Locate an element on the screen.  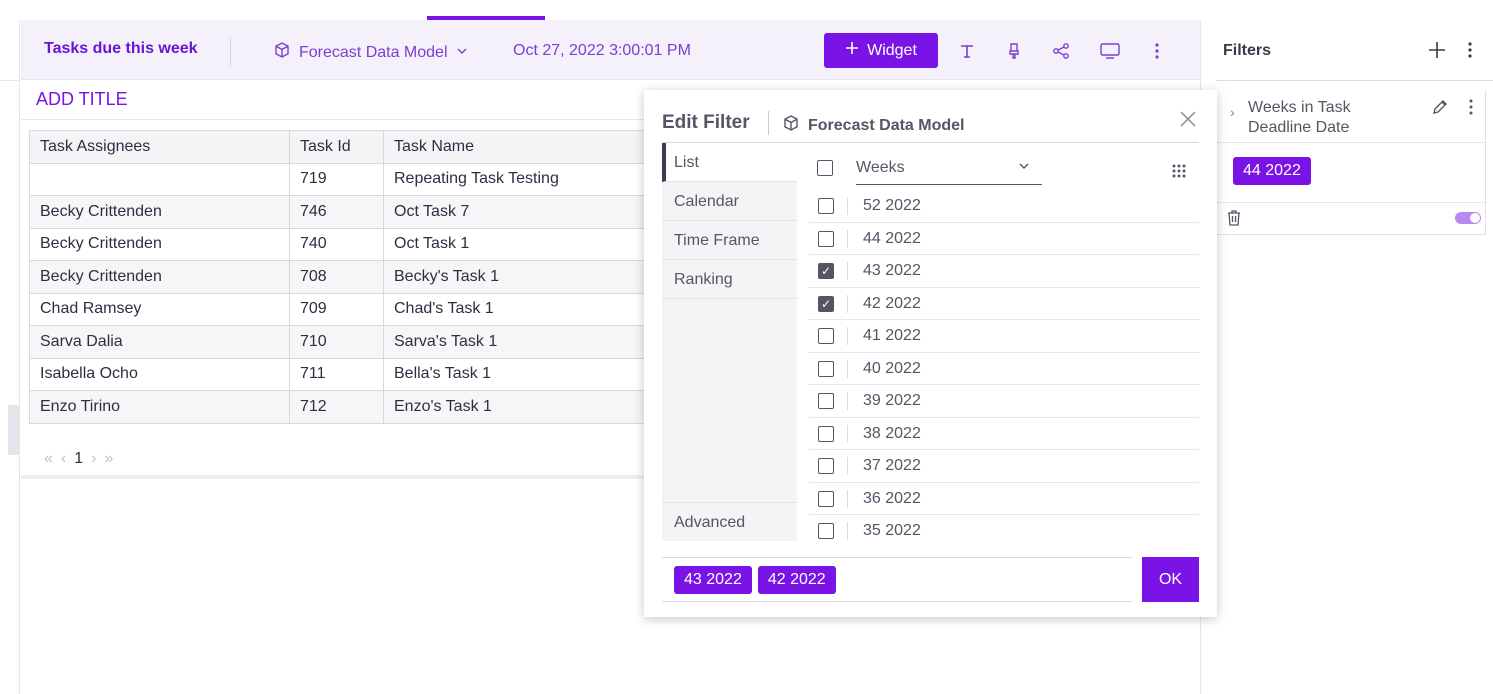
table-cell: 740 is located at coordinates (336, 244).